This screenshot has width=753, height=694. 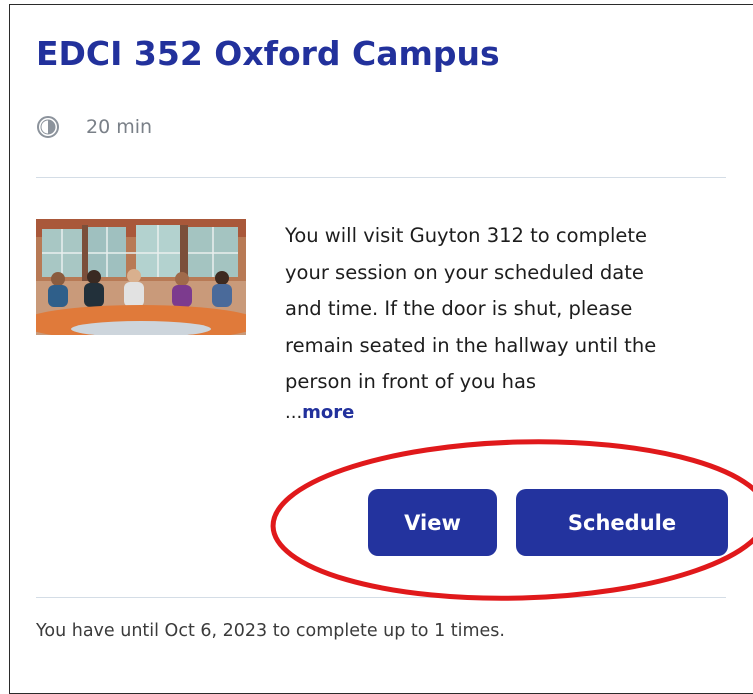 I want to click on session-thumbnail, so click(x=141, y=277).